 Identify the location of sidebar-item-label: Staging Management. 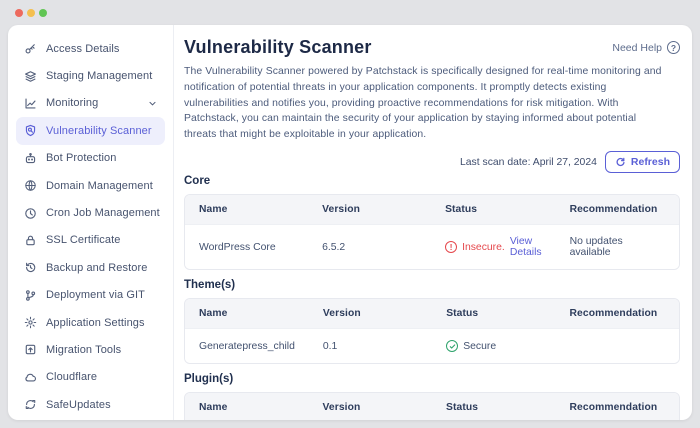
(99, 76).